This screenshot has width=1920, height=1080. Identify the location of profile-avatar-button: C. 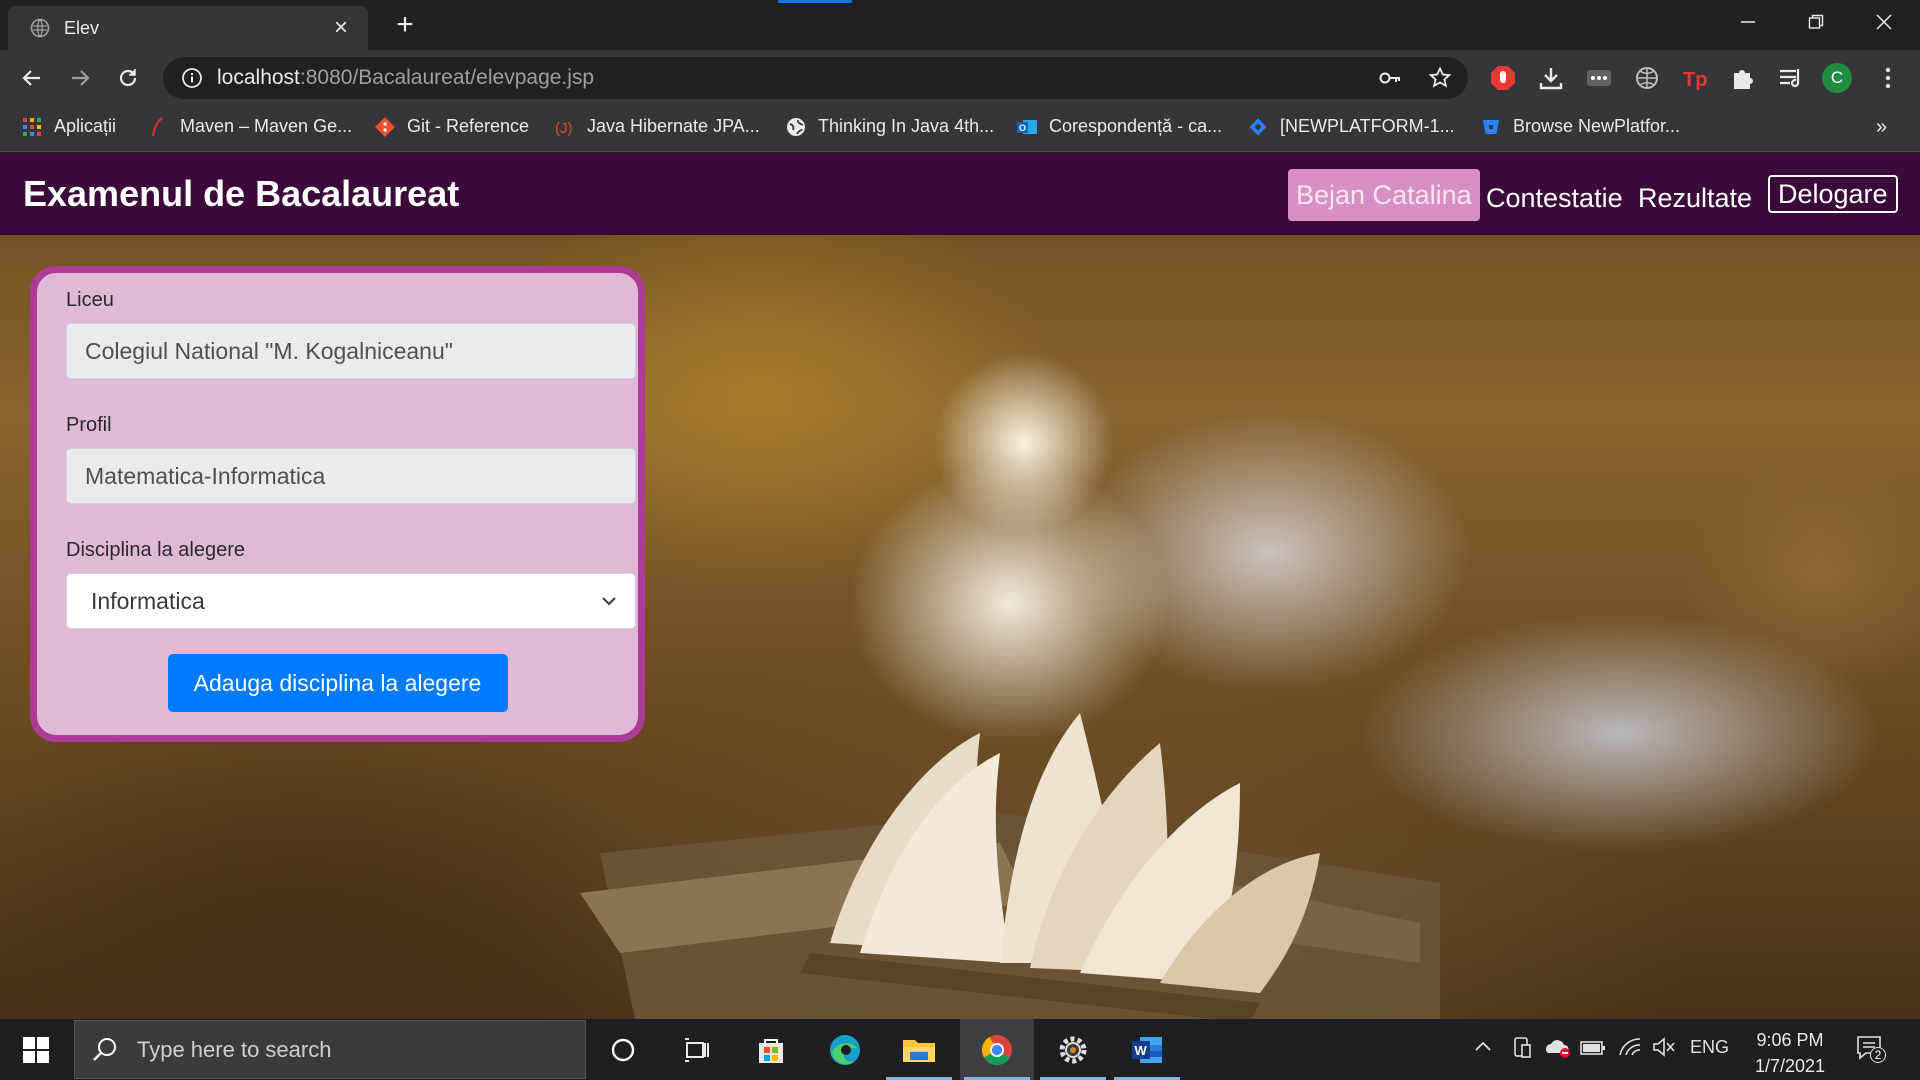
(1837, 78).